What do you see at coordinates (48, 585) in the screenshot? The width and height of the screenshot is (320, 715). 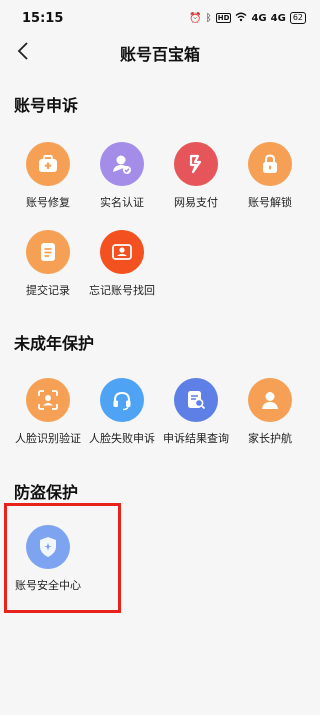 I see `tile-label: 账号安全中心` at bounding box center [48, 585].